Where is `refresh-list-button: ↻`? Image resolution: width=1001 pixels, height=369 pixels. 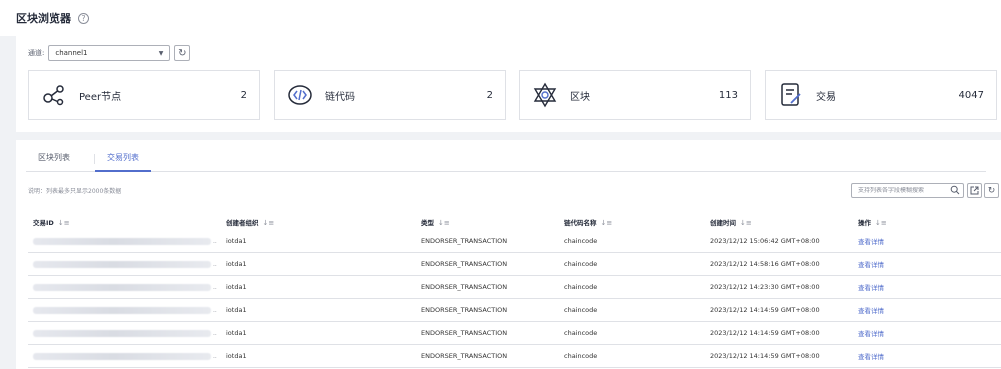
refresh-list-button: ↻ is located at coordinates (991, 190).